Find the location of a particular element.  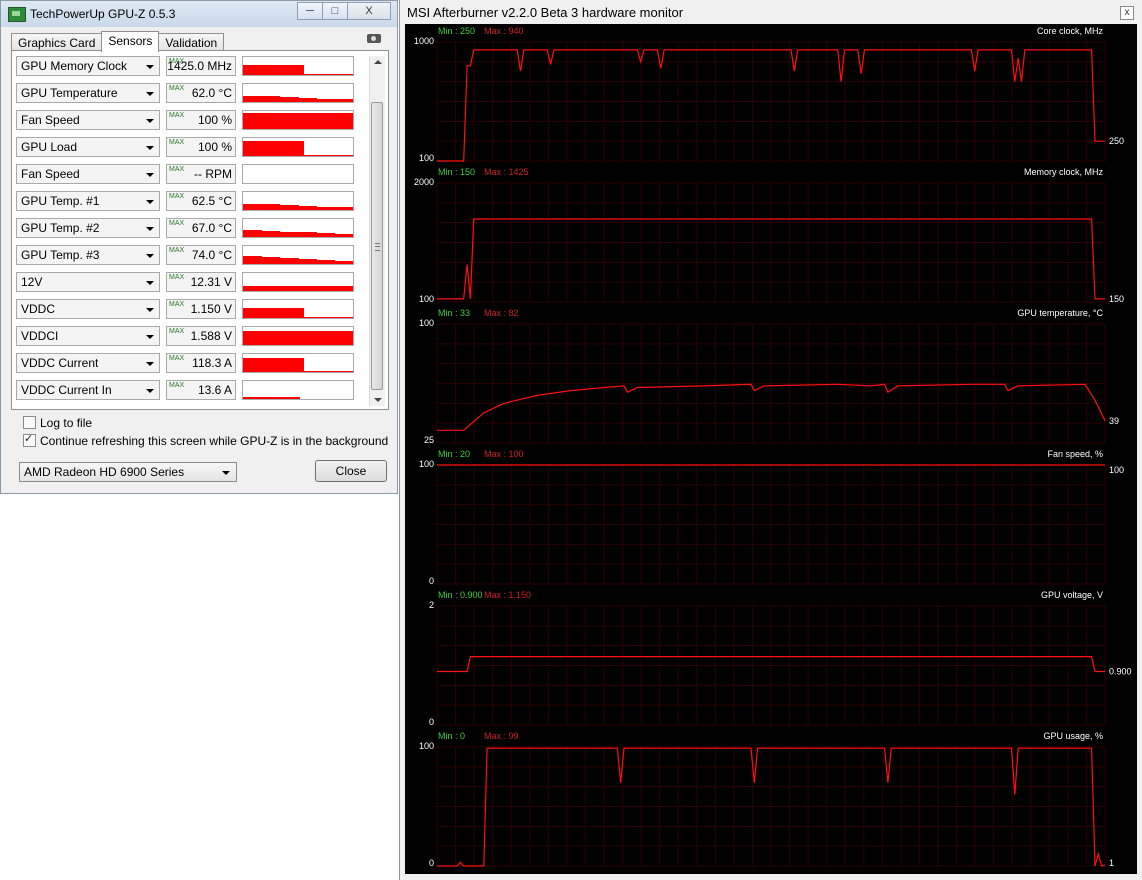

sensor-name-dropdown: GPU Temperature is located at coordinates (88, 93).